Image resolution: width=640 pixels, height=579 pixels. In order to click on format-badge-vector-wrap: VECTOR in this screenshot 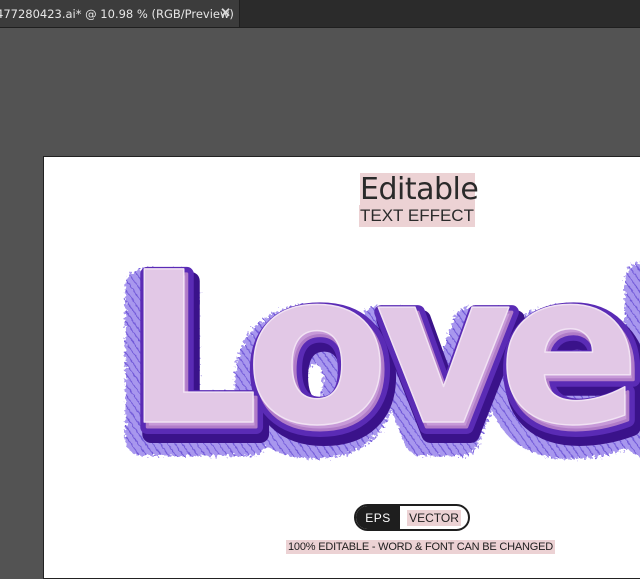, I will do `click(434, 517)`.